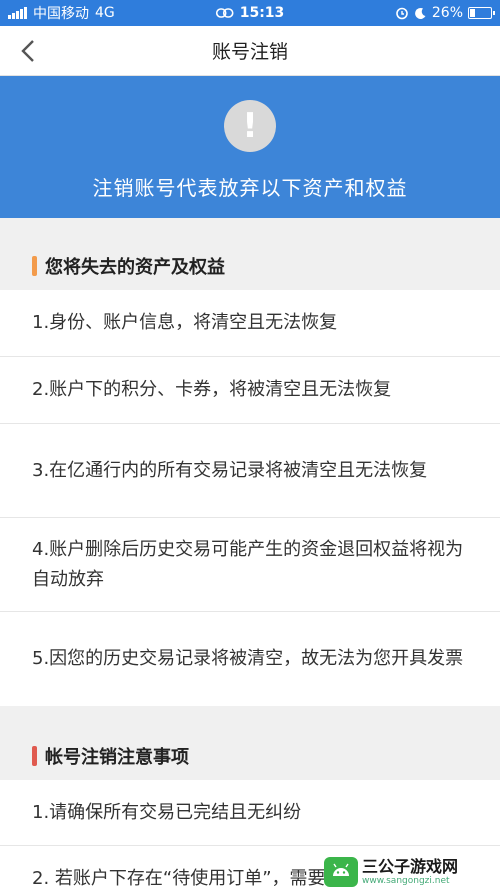 The image size is (500, 889). I want to click on list-item: 5.因您的历史交易记录将被清空，故无法为您开具发票, so click(248, 658).